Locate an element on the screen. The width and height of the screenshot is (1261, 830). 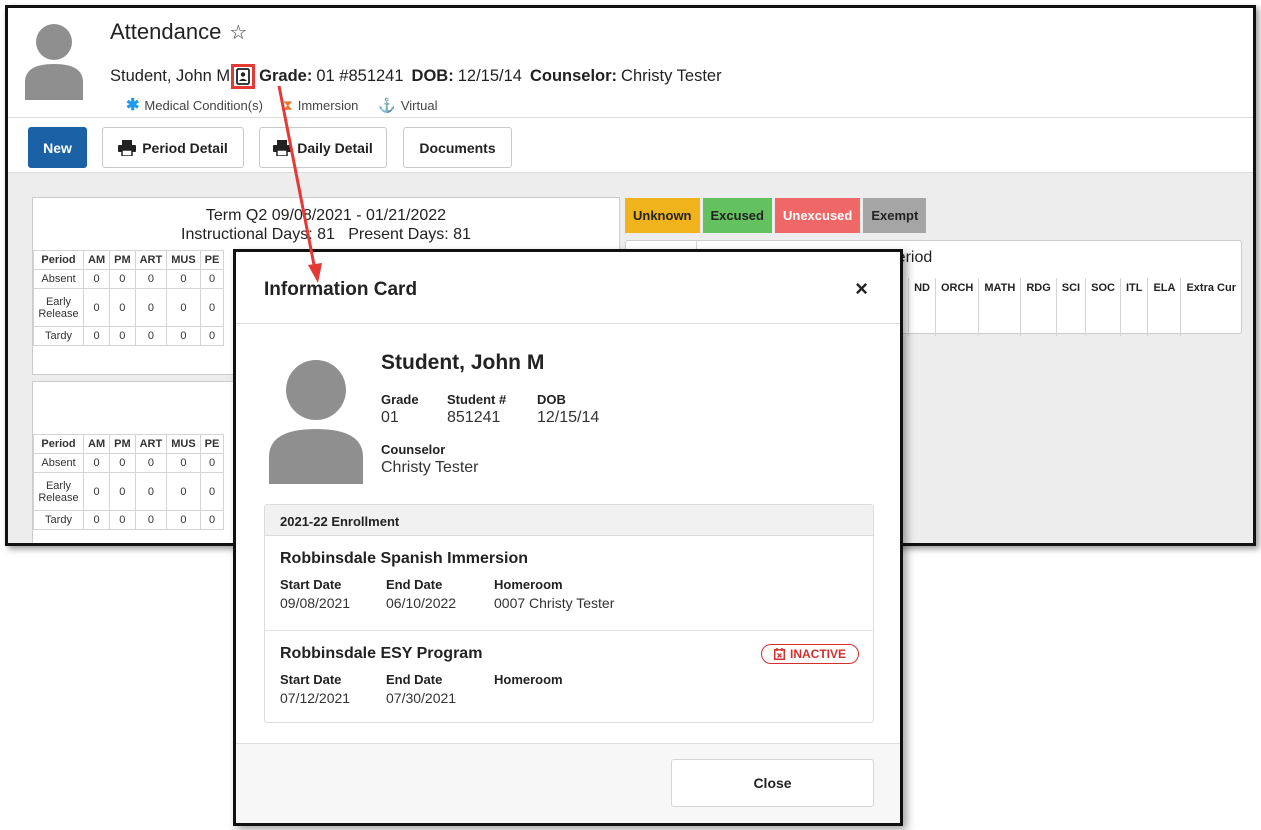
flag-medical: ✱ Medical Condition(s) is located at coordinates (194, 105).